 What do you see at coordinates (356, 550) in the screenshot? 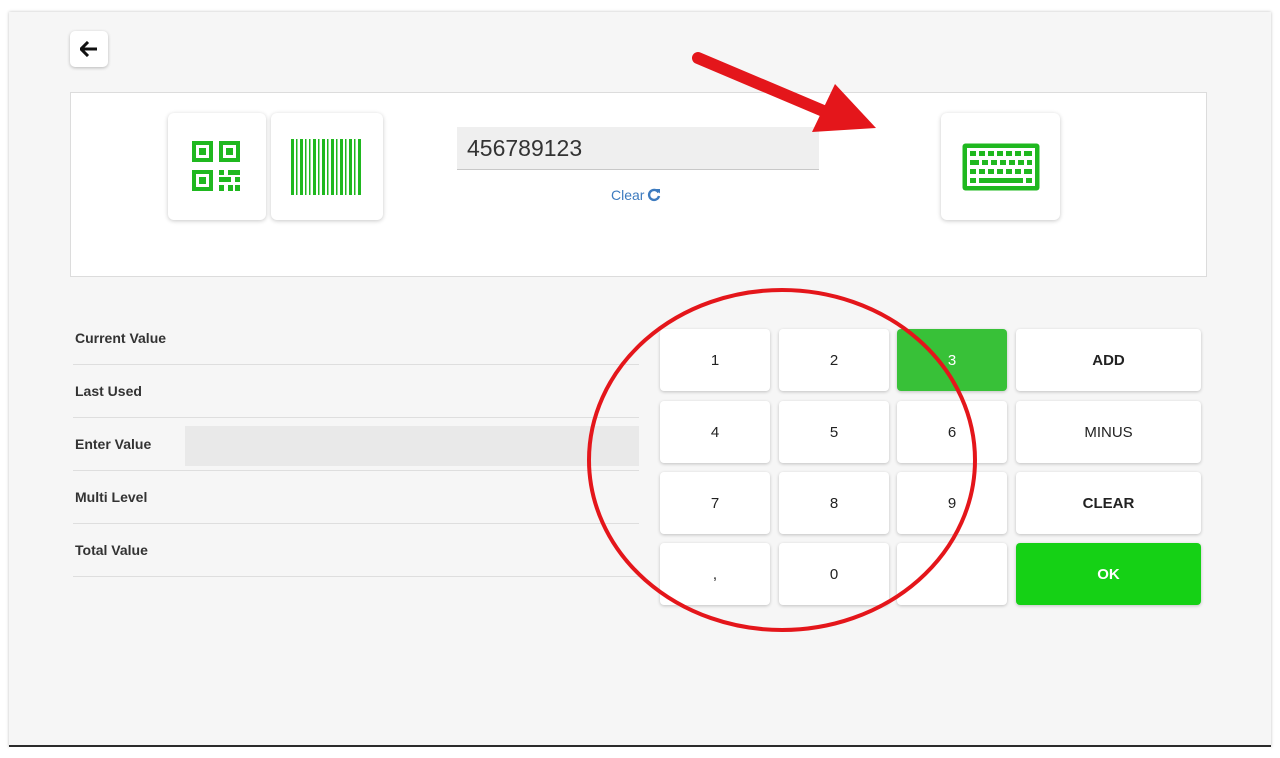
I see `total-value-row: Total Value` at bounding box center [356, 550].